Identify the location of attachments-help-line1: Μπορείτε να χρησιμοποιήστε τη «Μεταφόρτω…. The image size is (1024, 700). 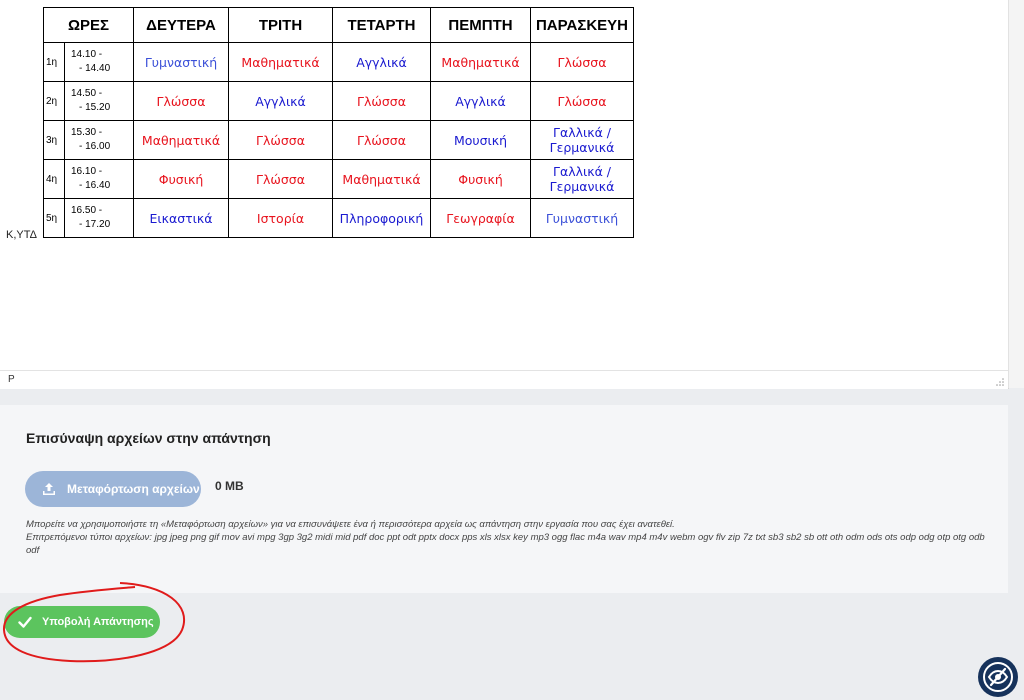
(350, 524).